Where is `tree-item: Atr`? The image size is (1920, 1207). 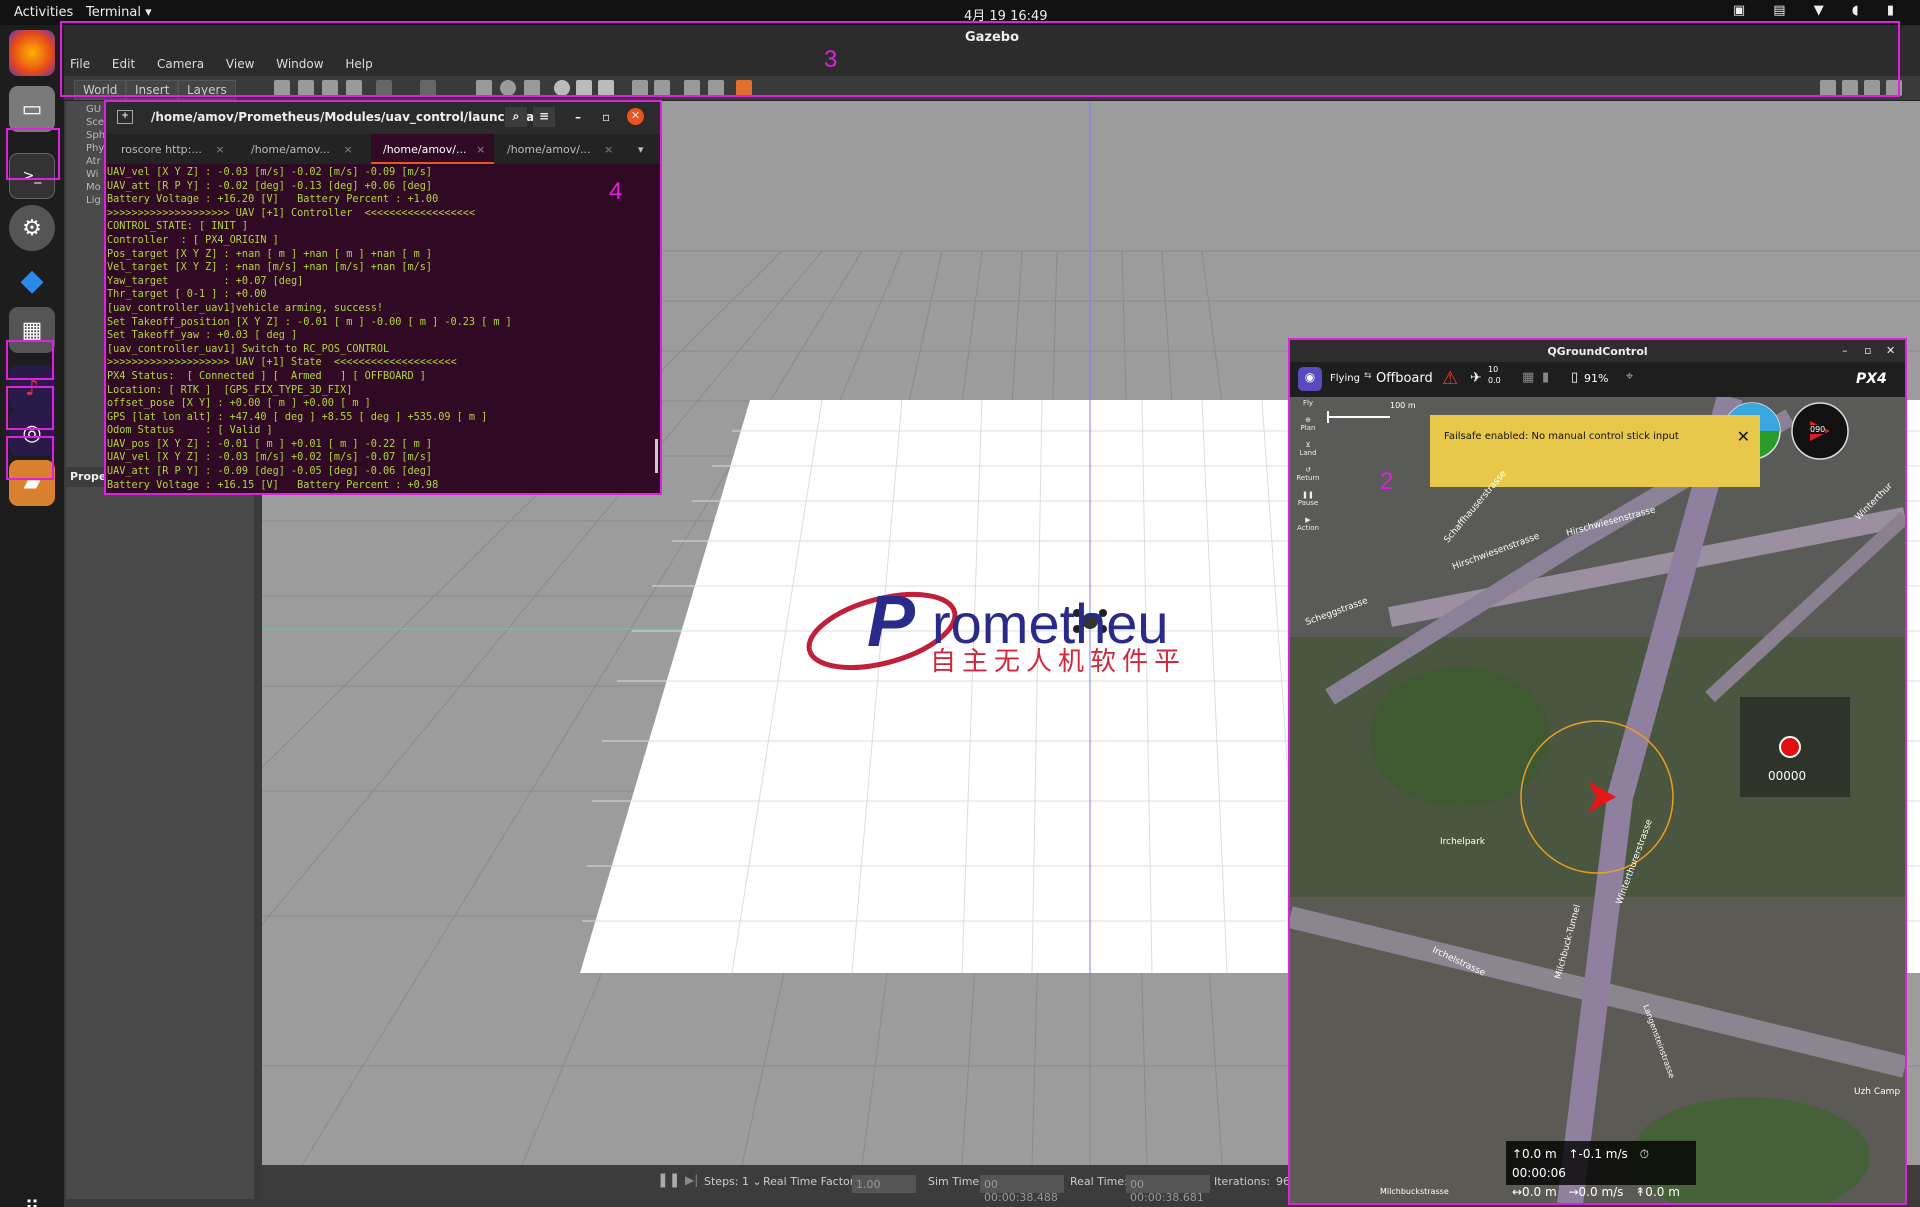
tree-item: Atr is located at coordinates (95, 161).